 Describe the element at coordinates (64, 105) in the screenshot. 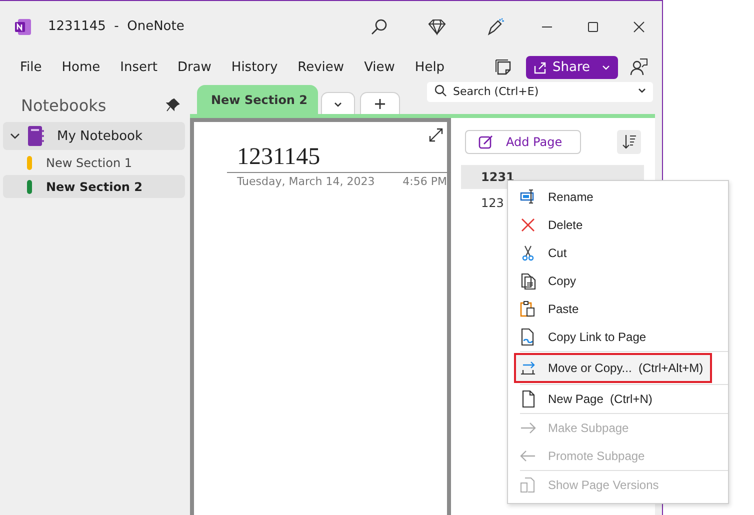

I see `pane-title: Notebooks` at that location.